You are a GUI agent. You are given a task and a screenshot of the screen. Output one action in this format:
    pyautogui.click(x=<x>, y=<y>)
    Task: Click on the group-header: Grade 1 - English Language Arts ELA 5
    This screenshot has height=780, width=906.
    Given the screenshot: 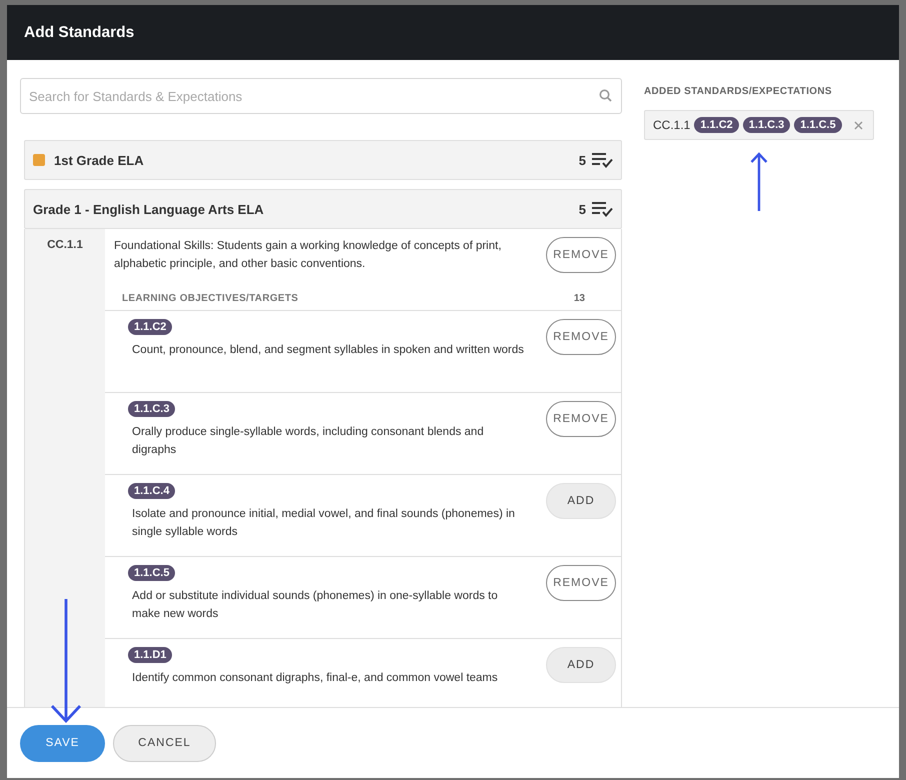 What is the action you would take?
    pyautogui.click(x=323, y=209)
    